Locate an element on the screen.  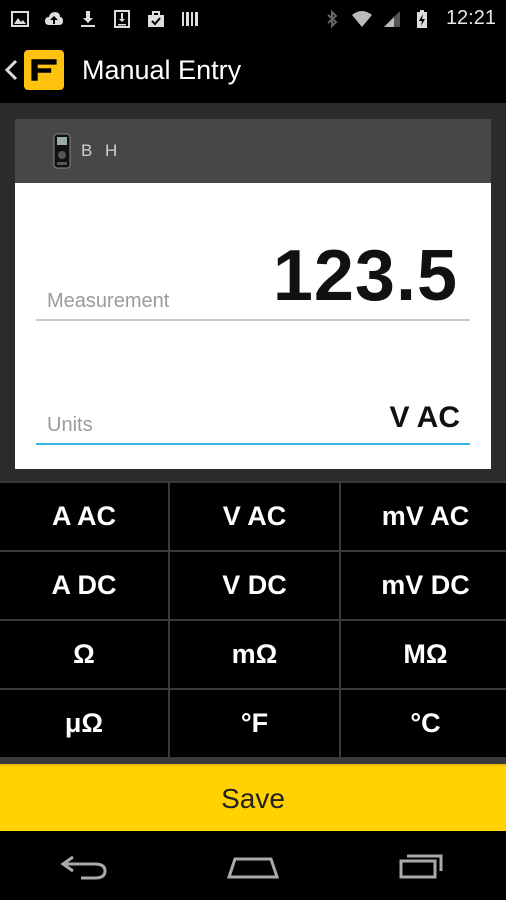
battery-charging-icon is located at coordinates (422, 19).